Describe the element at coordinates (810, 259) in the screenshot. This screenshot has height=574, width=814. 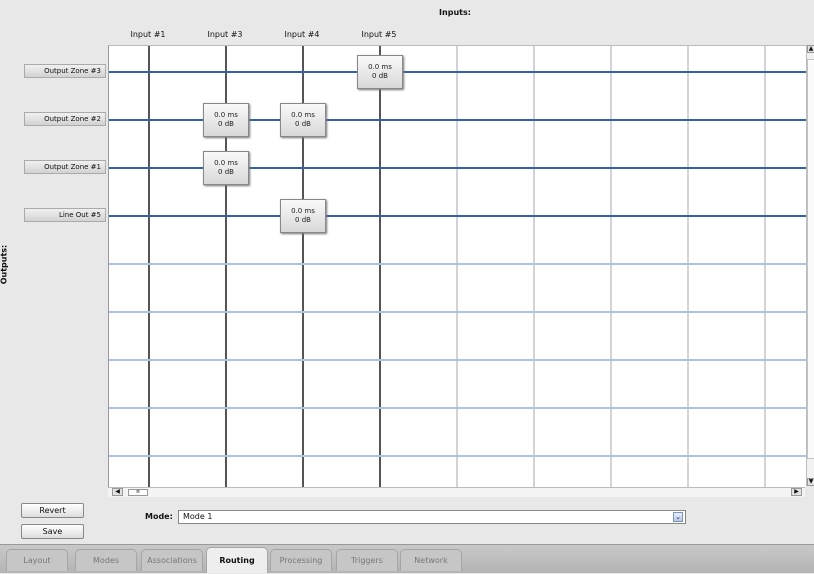
I see `vertical-scroll-thumb` at that location.